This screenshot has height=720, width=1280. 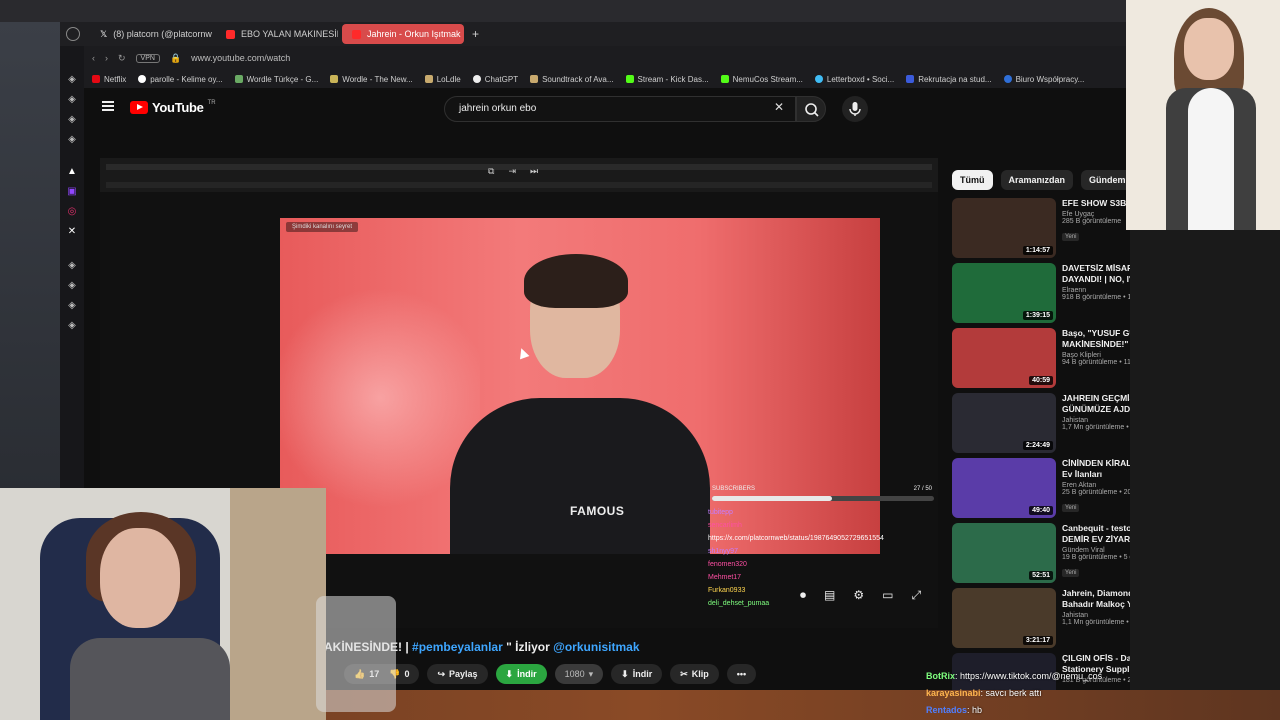 I want to click on search-button, so click(x=811, y=109).